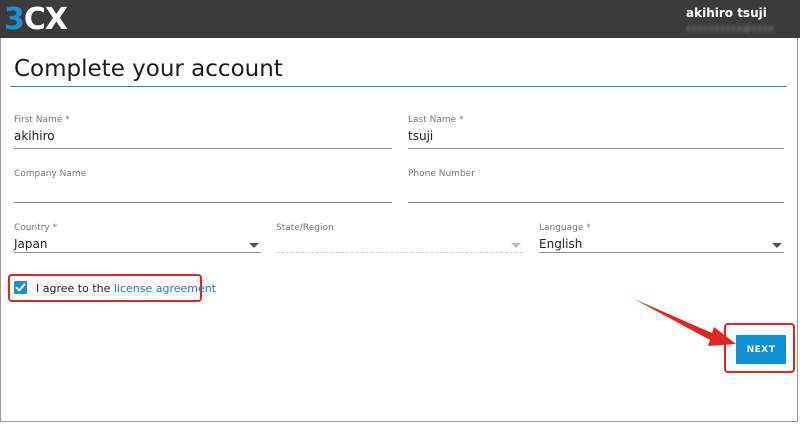 This screenshot has width=800, height=424. Describe the element at coordinates (761, 349) in the screenshot. I see `next-button: NEXT` at that location.